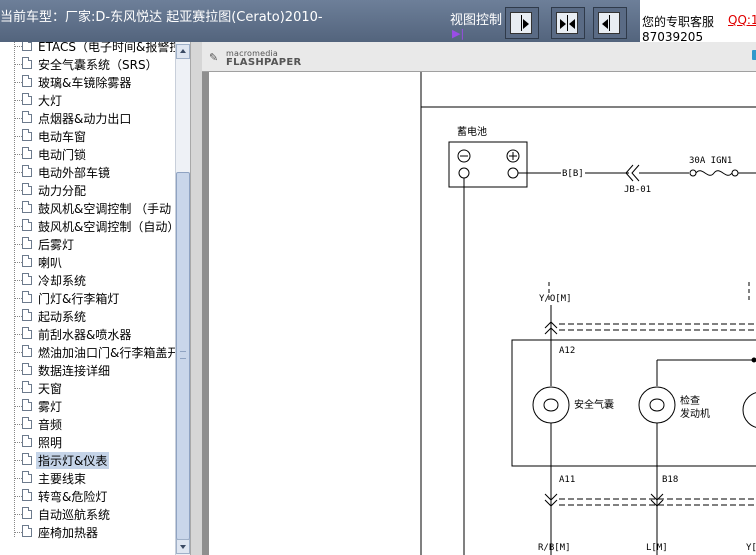 The image size is (756, 555). What do you see at coordinates (87, 280) in the screenshot?
I see `tree-item: 冷却系统` at bounding box center [87, 280].